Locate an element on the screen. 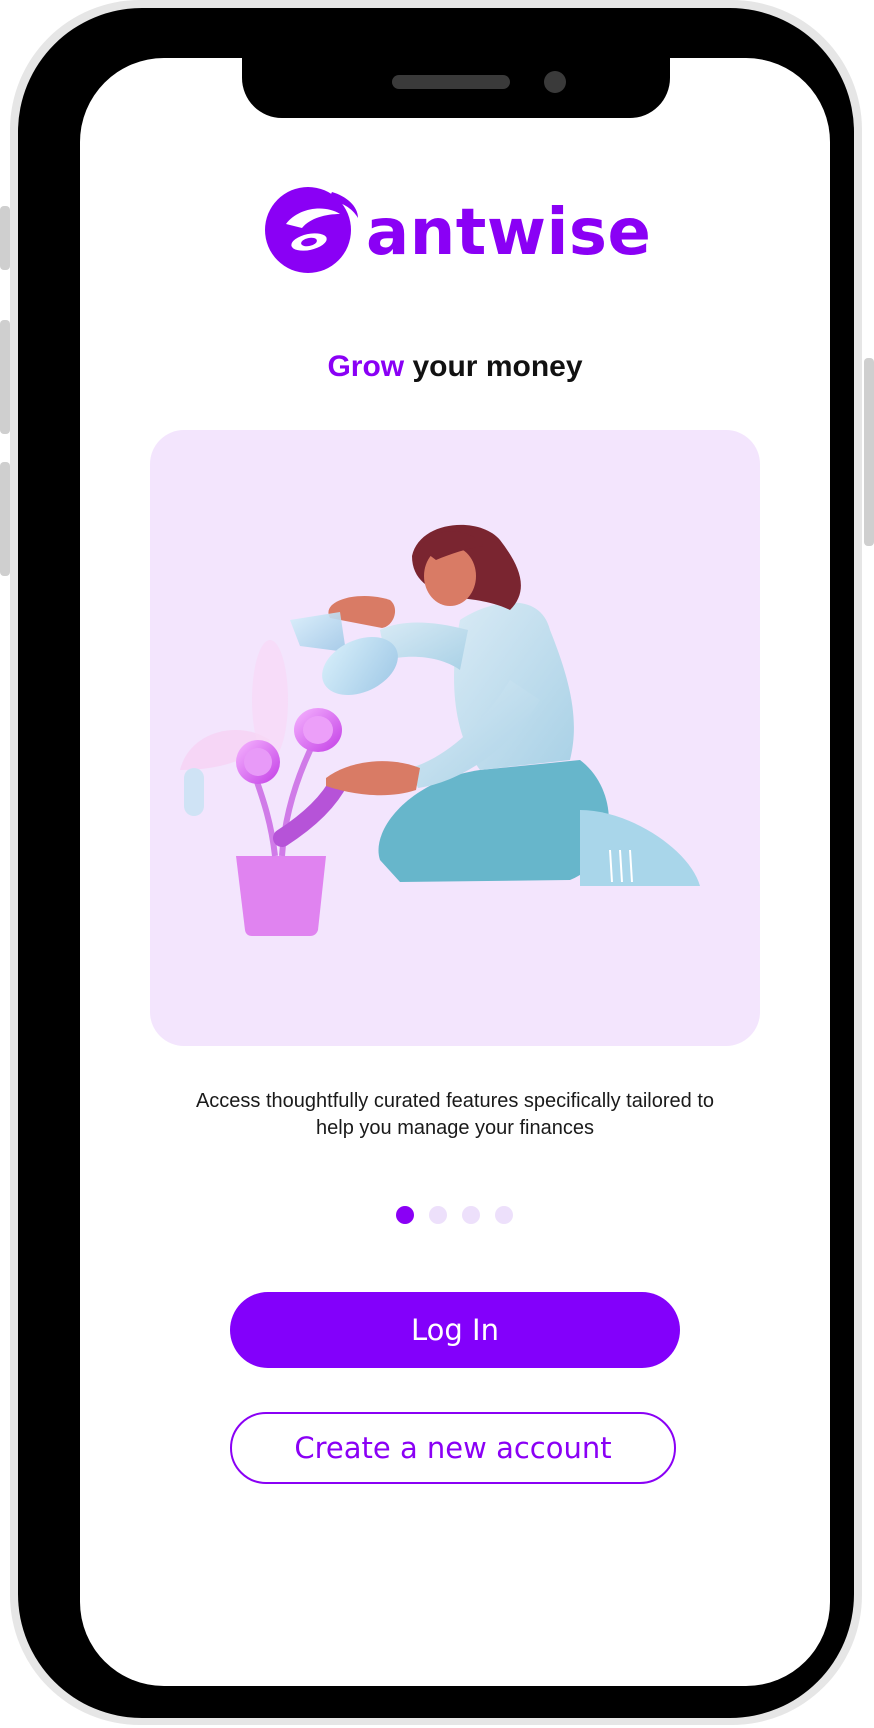 Image resolution: width=874 pixels, height=1728 pixels. device-volume-up-button is located at coordinates (5, 377).